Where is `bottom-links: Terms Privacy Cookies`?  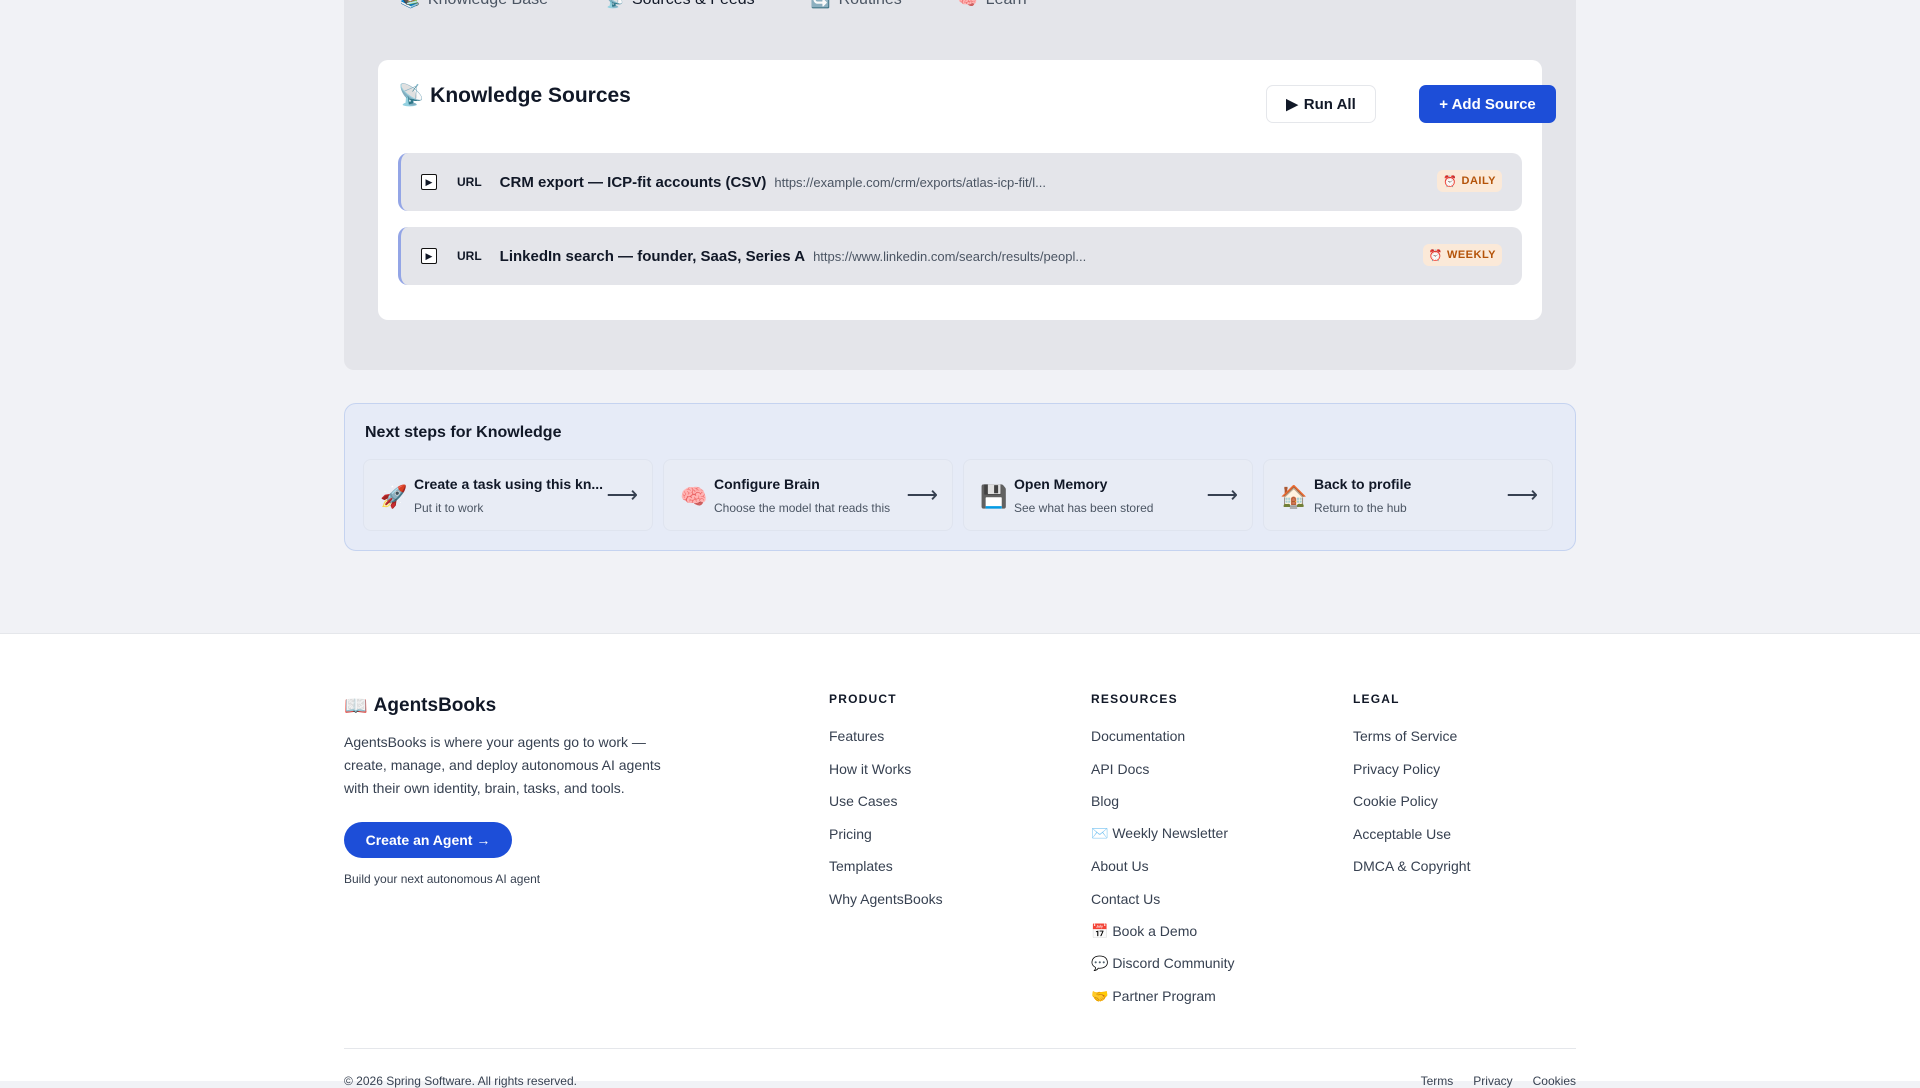 bottom-links: Terms Privacy Cookies is located at coordinates (1498, 1081).